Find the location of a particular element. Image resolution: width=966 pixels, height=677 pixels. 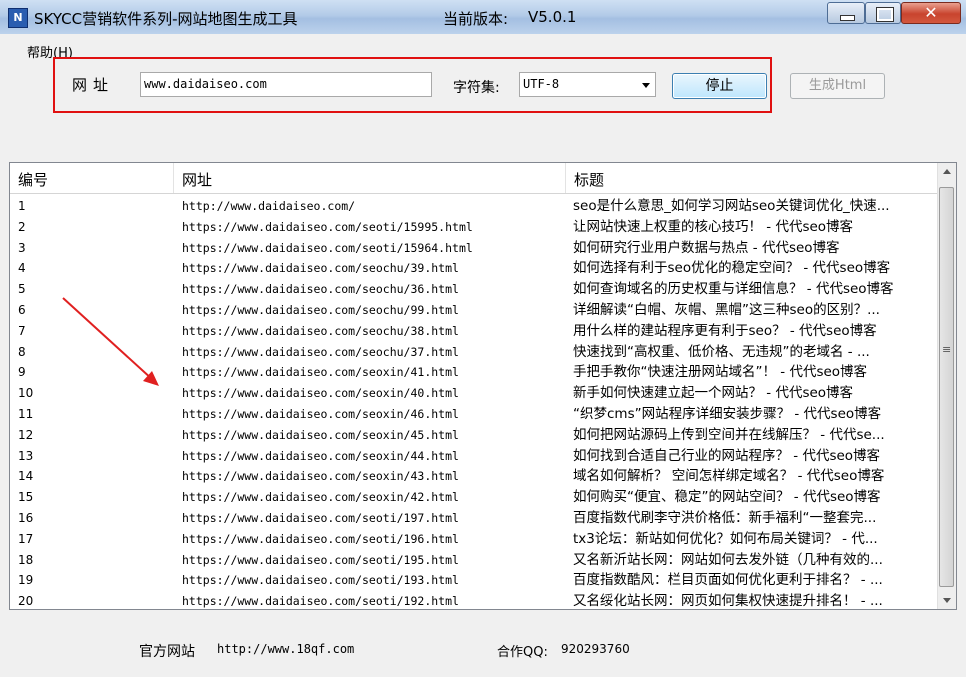

row-title: 让网站快速上权重的核心技巧！ - 代代seo博客 is located at coordinates (713, 226).